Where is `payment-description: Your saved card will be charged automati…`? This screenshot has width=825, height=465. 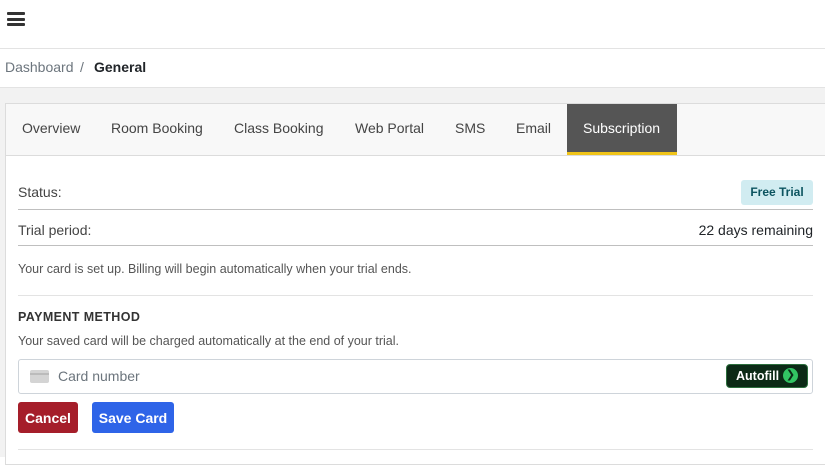
payment-description: Your saved card will be charged automati… is located at coordinates (208, 341).